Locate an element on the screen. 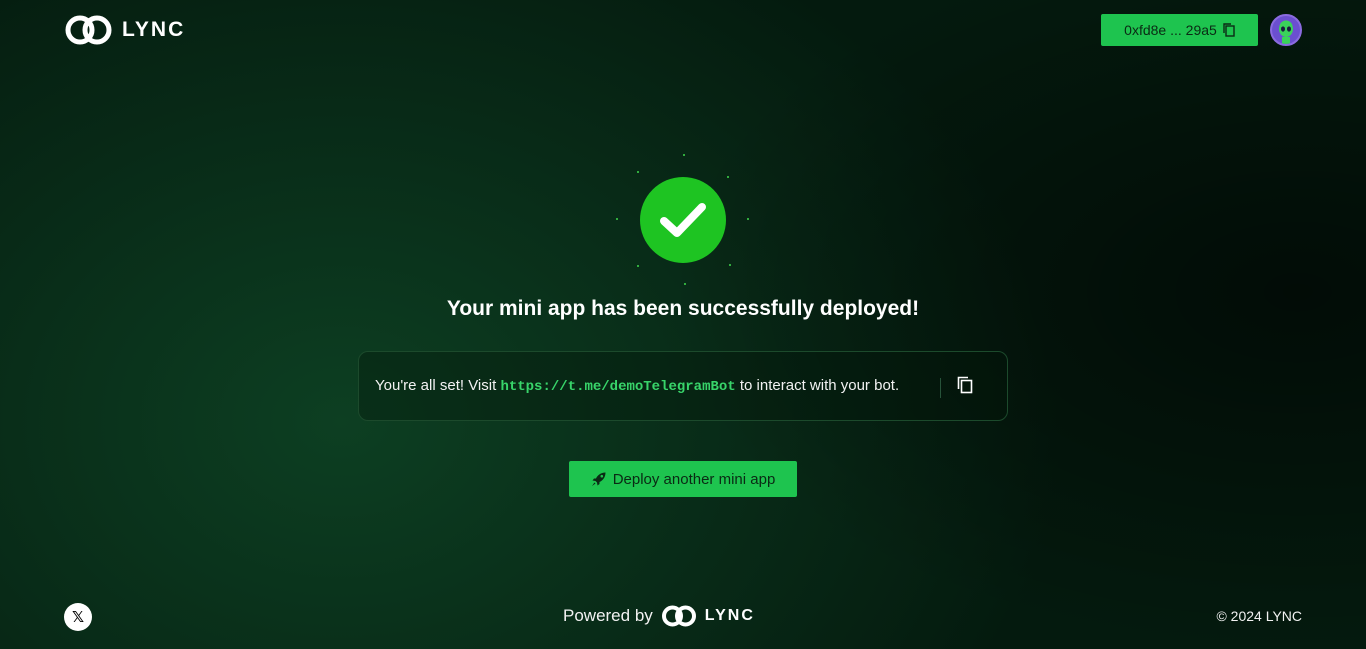 Image resolution: width=1366 pixels, height=649 pixels. success-badge is located at coordinates (683, 220).